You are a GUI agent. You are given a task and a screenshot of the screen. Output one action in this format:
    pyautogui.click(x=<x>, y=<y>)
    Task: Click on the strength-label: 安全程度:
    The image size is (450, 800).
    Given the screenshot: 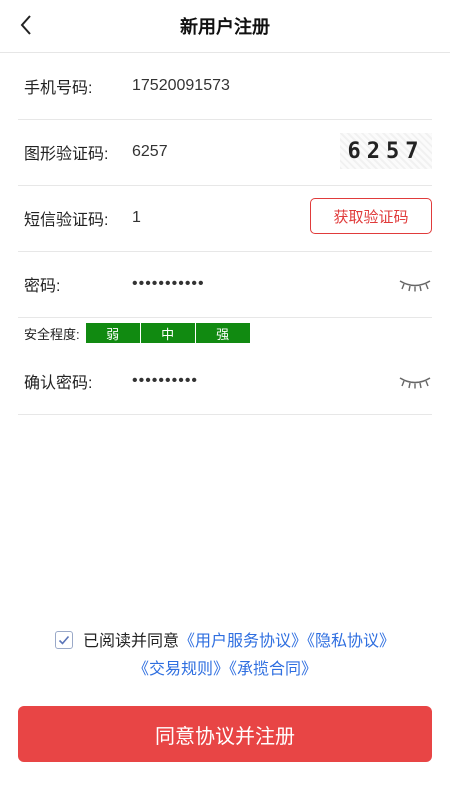 What is the action you would take?
    pyautogui.click(x=52, y=334)
    